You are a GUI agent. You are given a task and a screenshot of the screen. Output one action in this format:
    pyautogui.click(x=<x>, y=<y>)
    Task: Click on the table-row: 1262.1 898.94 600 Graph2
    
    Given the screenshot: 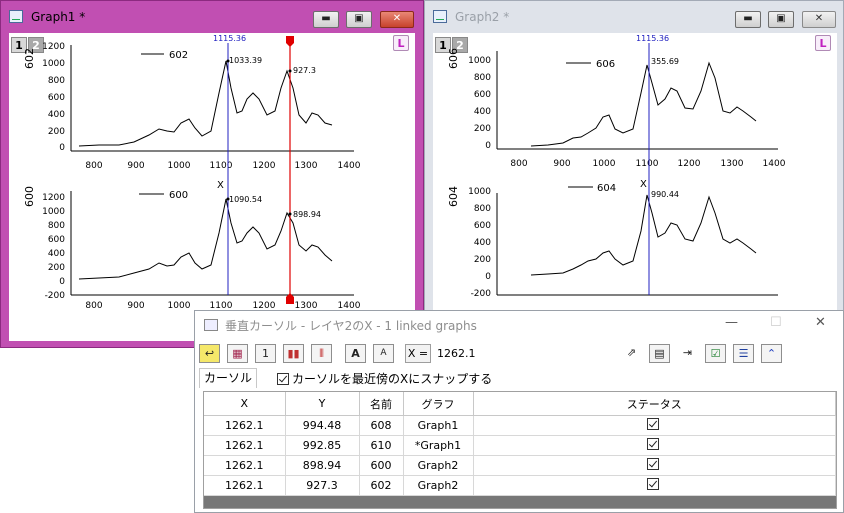 What is the action you would take?
    pyautogui.click(x=520, y=465)
    